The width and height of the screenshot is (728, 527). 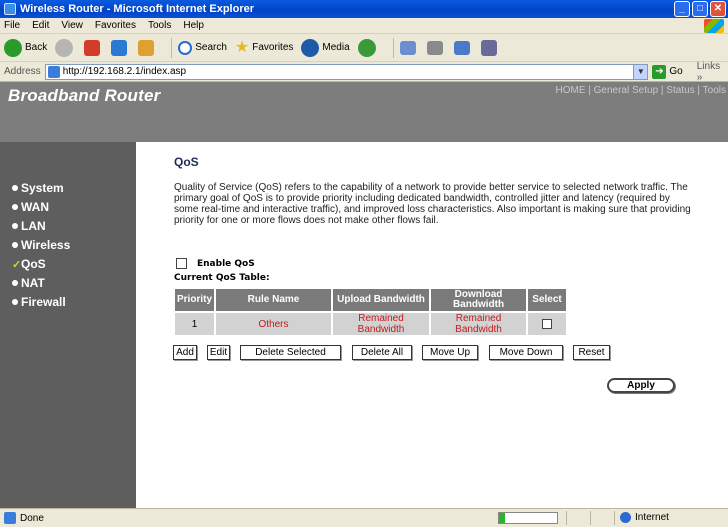 I want to click on sidebar-item-wan: WAN, so click(x=30, y=207).